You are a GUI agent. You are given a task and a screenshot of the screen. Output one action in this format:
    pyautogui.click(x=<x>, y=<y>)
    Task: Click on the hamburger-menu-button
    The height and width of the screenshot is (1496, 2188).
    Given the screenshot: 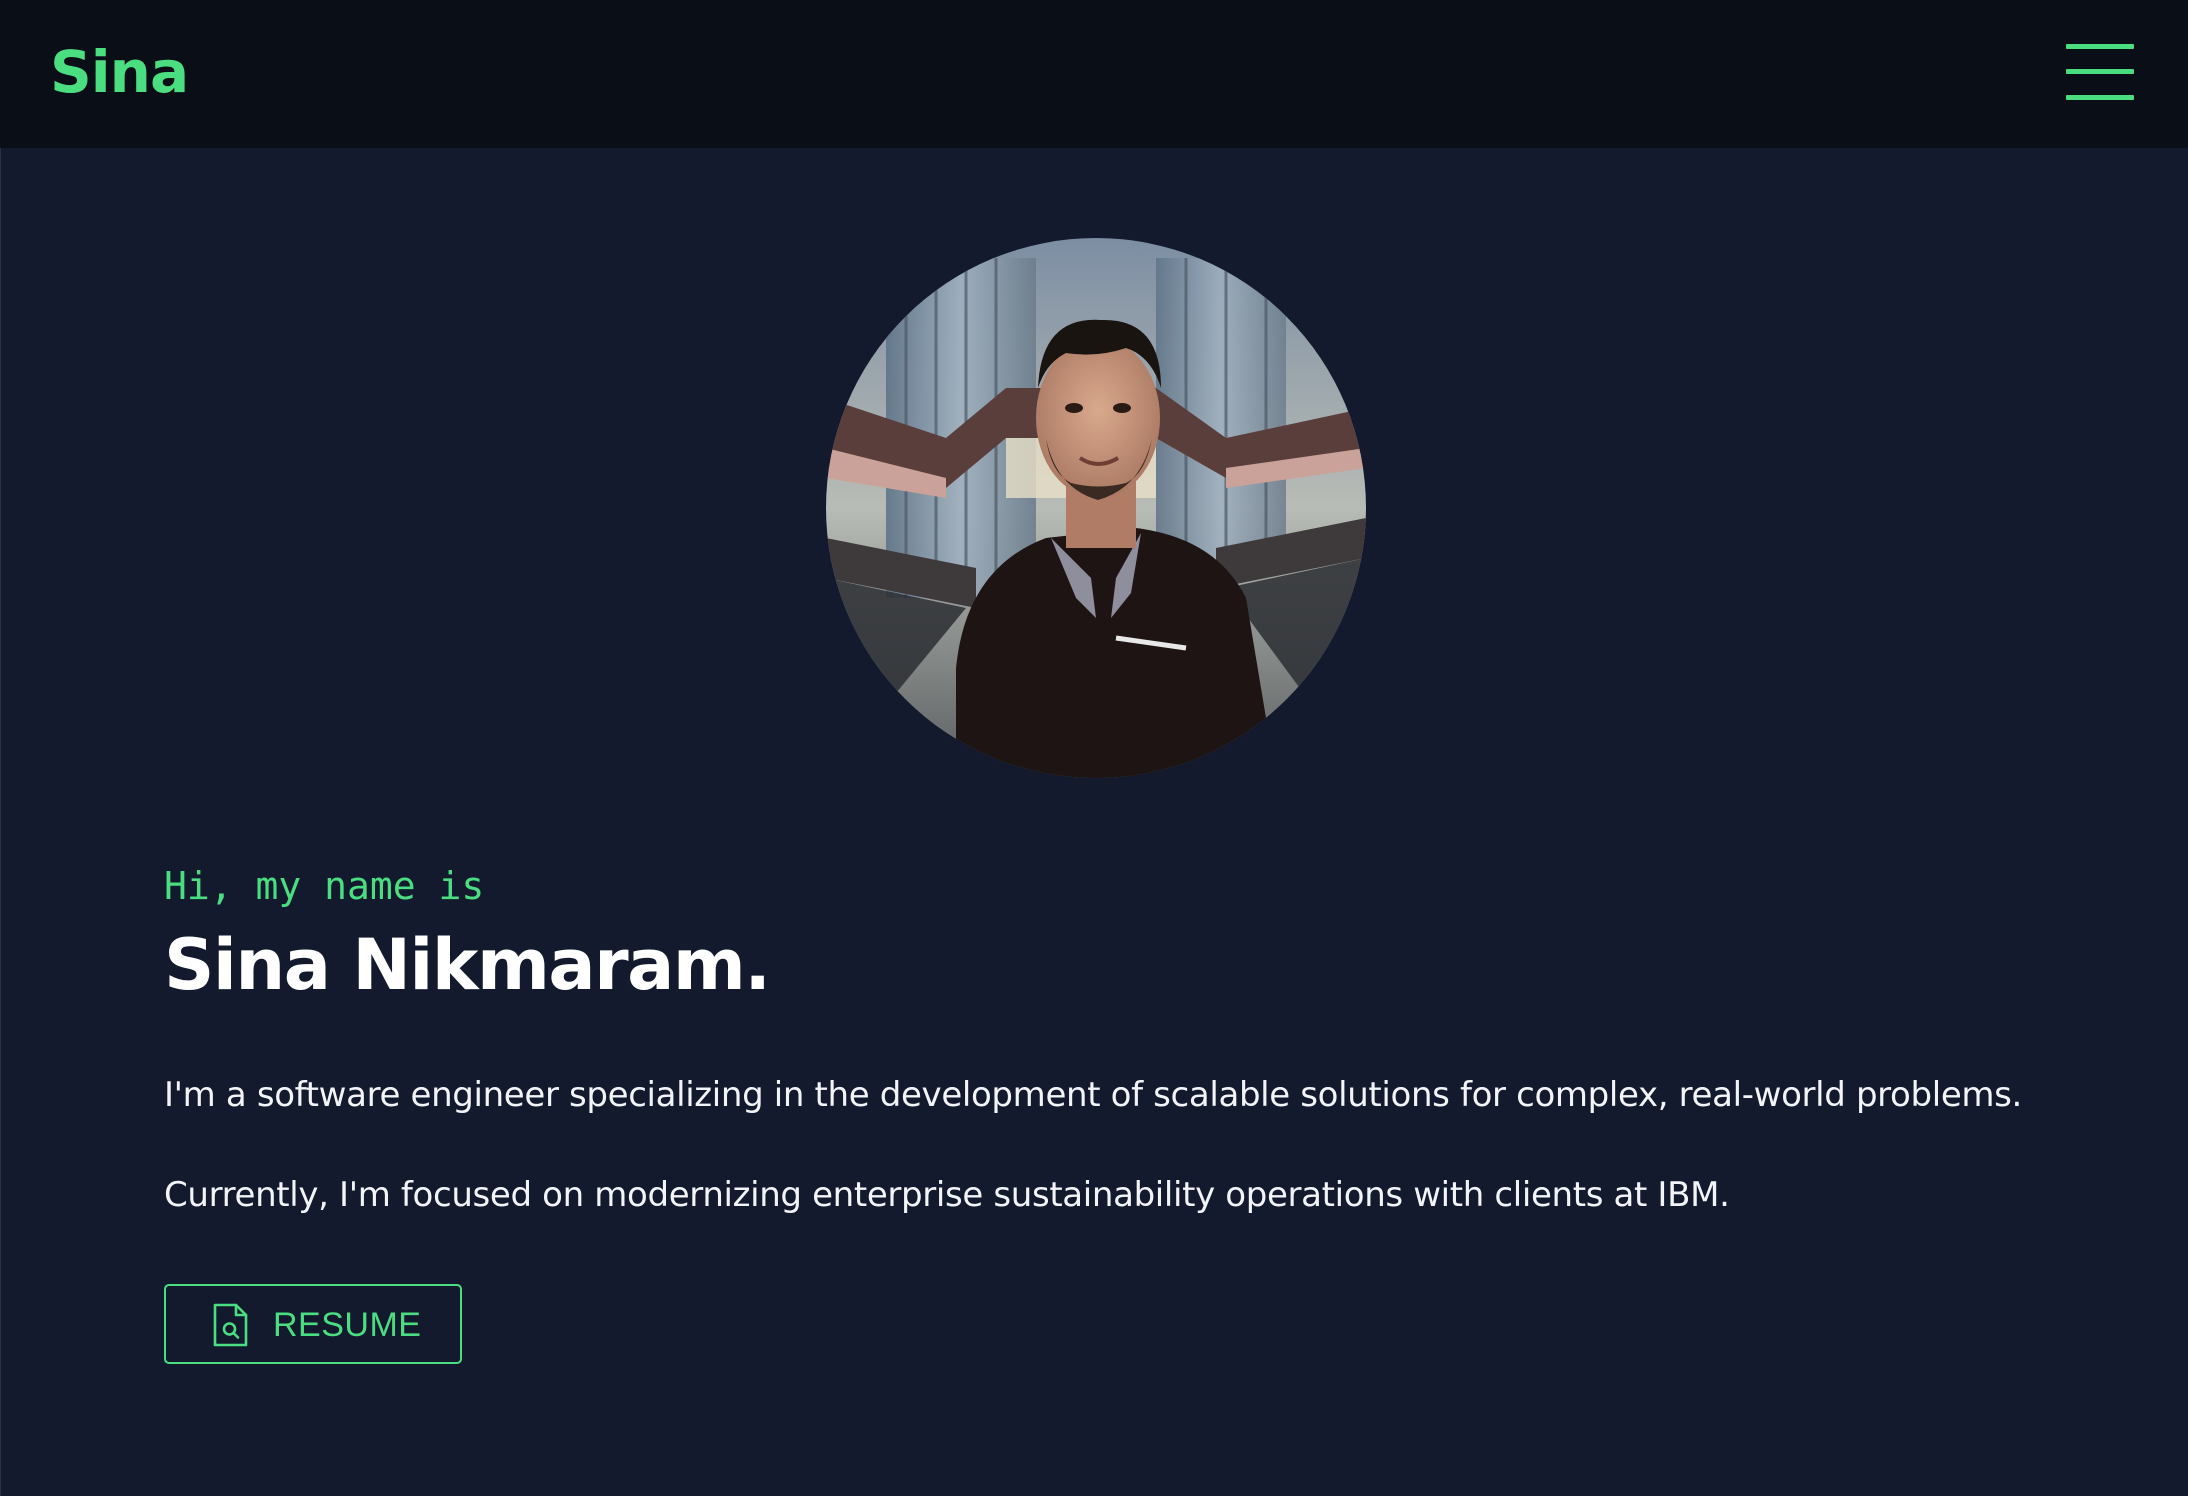 What is the action you would take?
    pyautogui.click(x=2100, y=72)
    